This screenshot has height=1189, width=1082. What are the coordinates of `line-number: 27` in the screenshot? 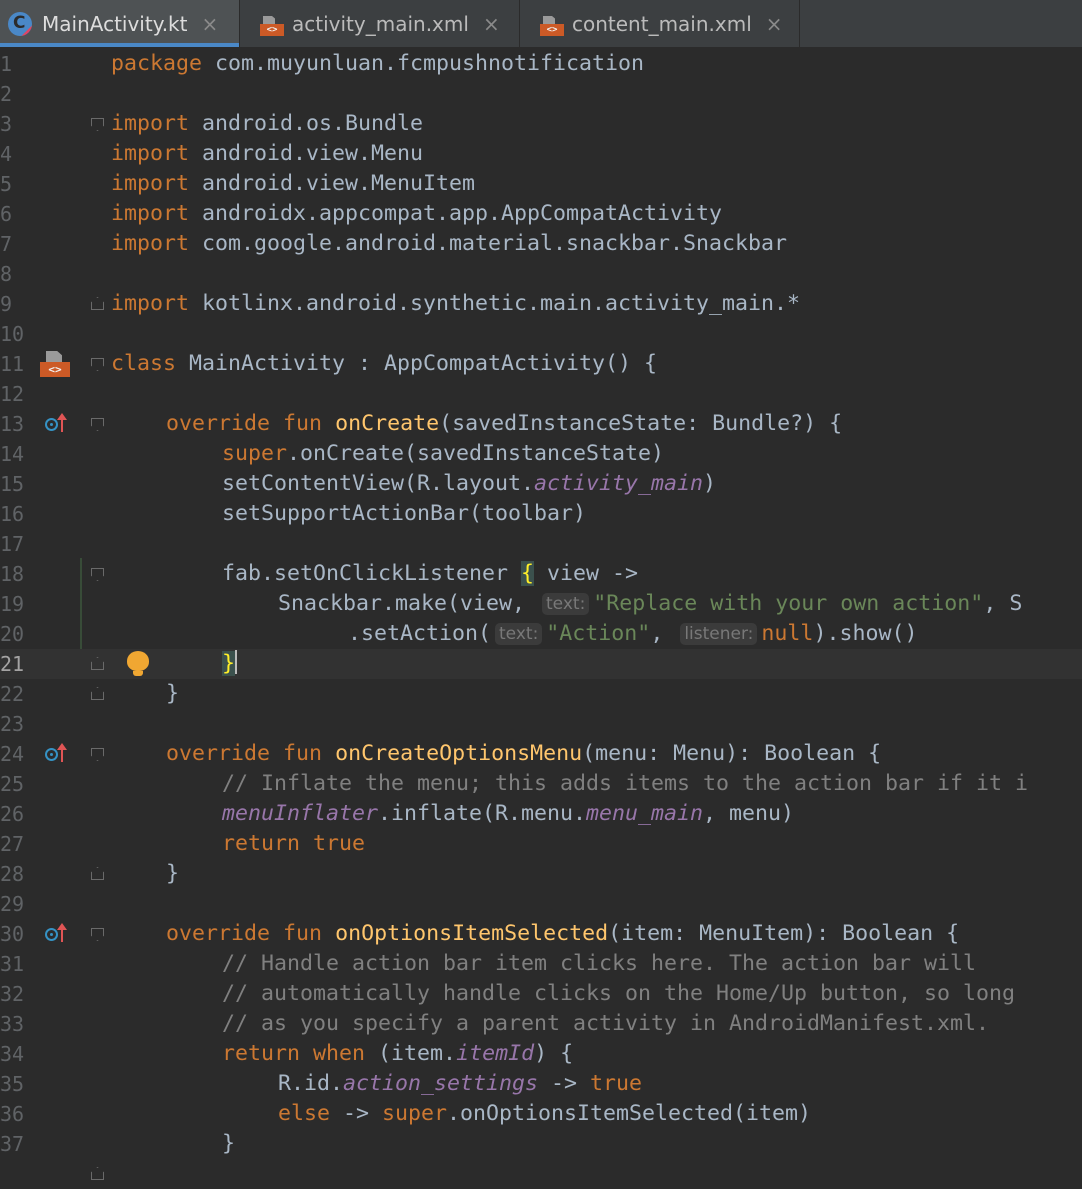 It's located at (12, 844).